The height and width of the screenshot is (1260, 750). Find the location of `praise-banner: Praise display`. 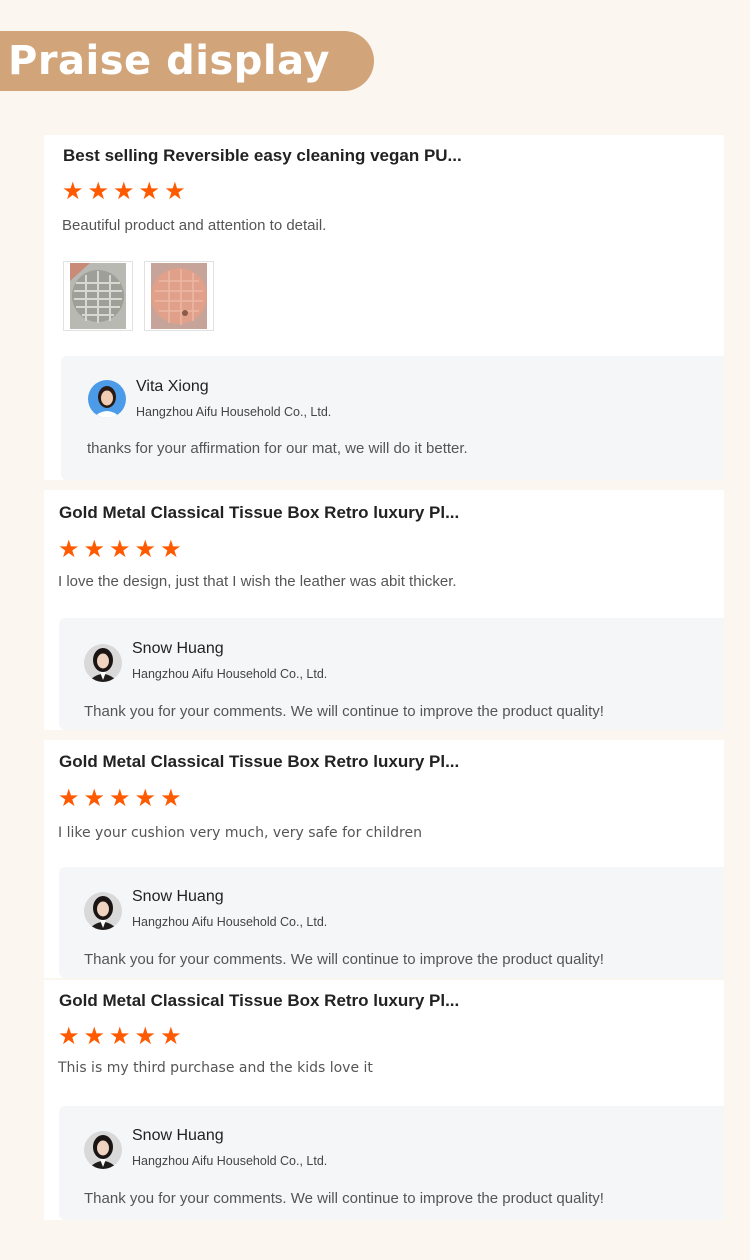

praise-banner: Praise display is located at coordinates (187, 61).